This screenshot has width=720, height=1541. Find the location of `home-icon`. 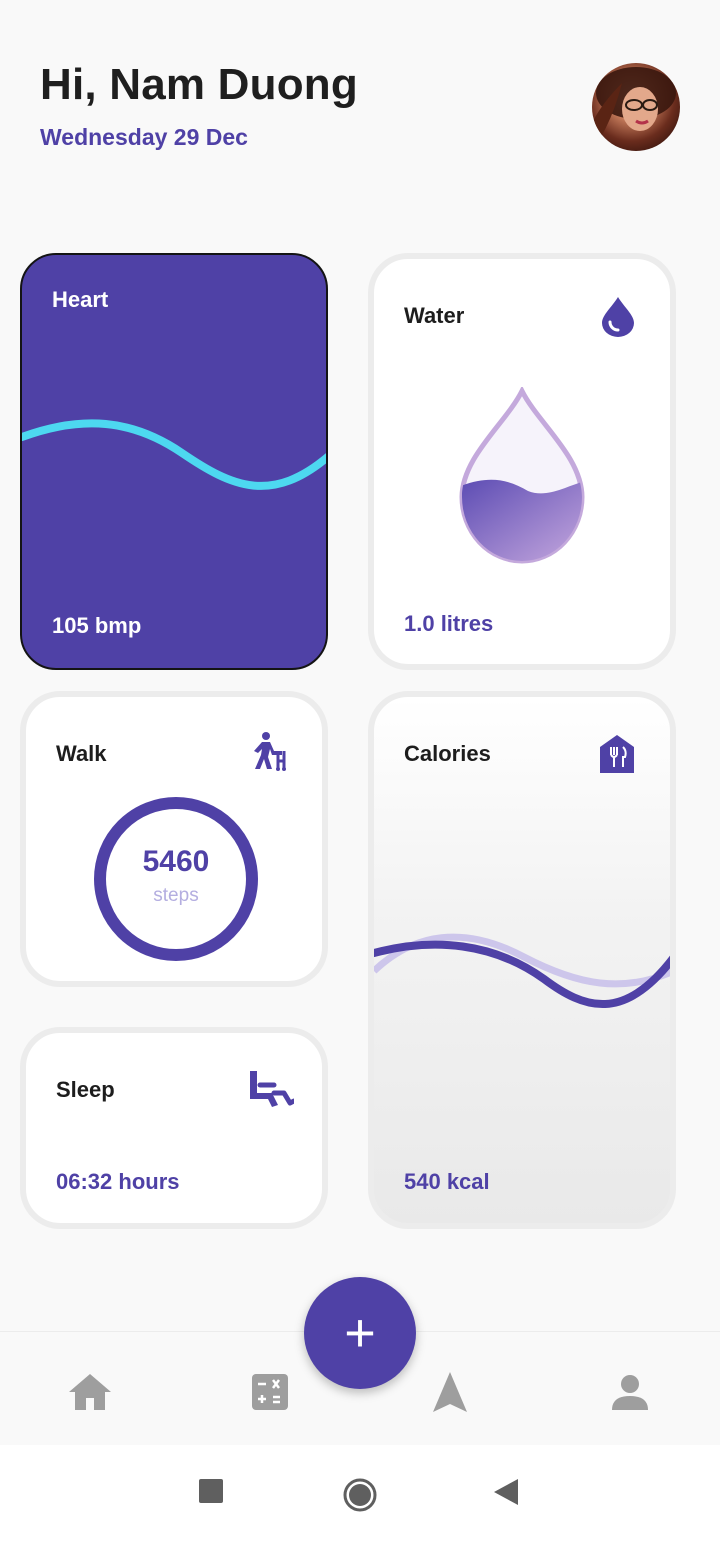

home-icon is located at coordinates (90, 1392).